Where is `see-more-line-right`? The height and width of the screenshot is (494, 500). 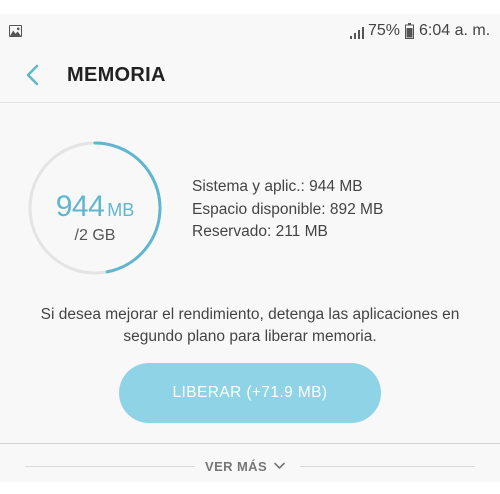 see-more-line-right is located at coordinates (387, 466).